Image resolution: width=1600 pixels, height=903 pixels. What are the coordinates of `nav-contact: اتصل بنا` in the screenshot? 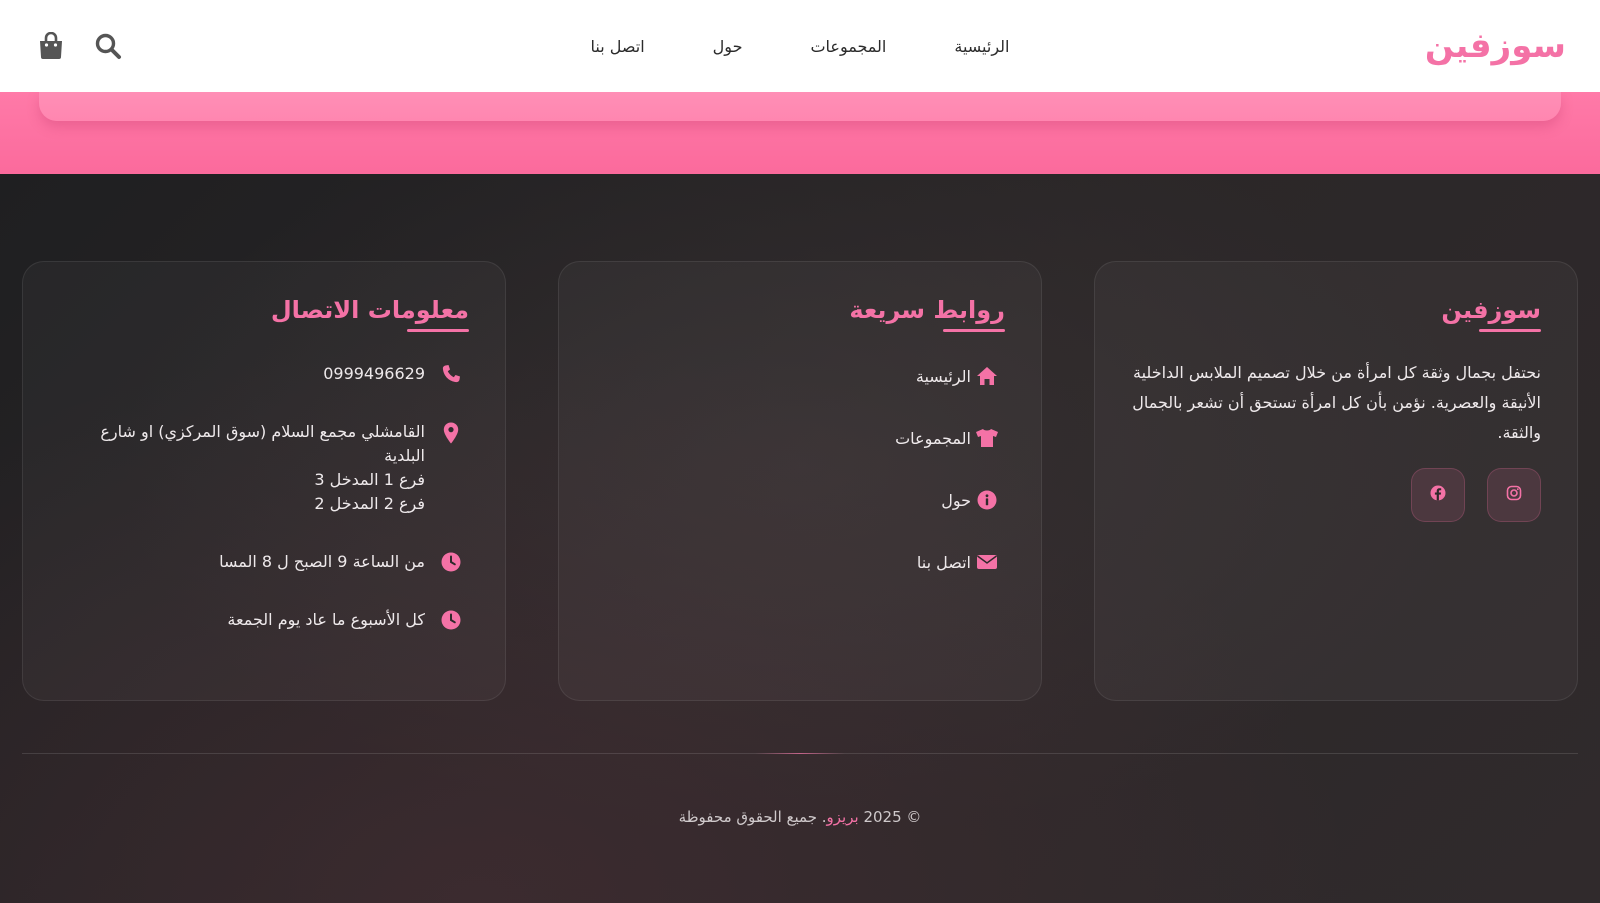 It's located at (618, 46).